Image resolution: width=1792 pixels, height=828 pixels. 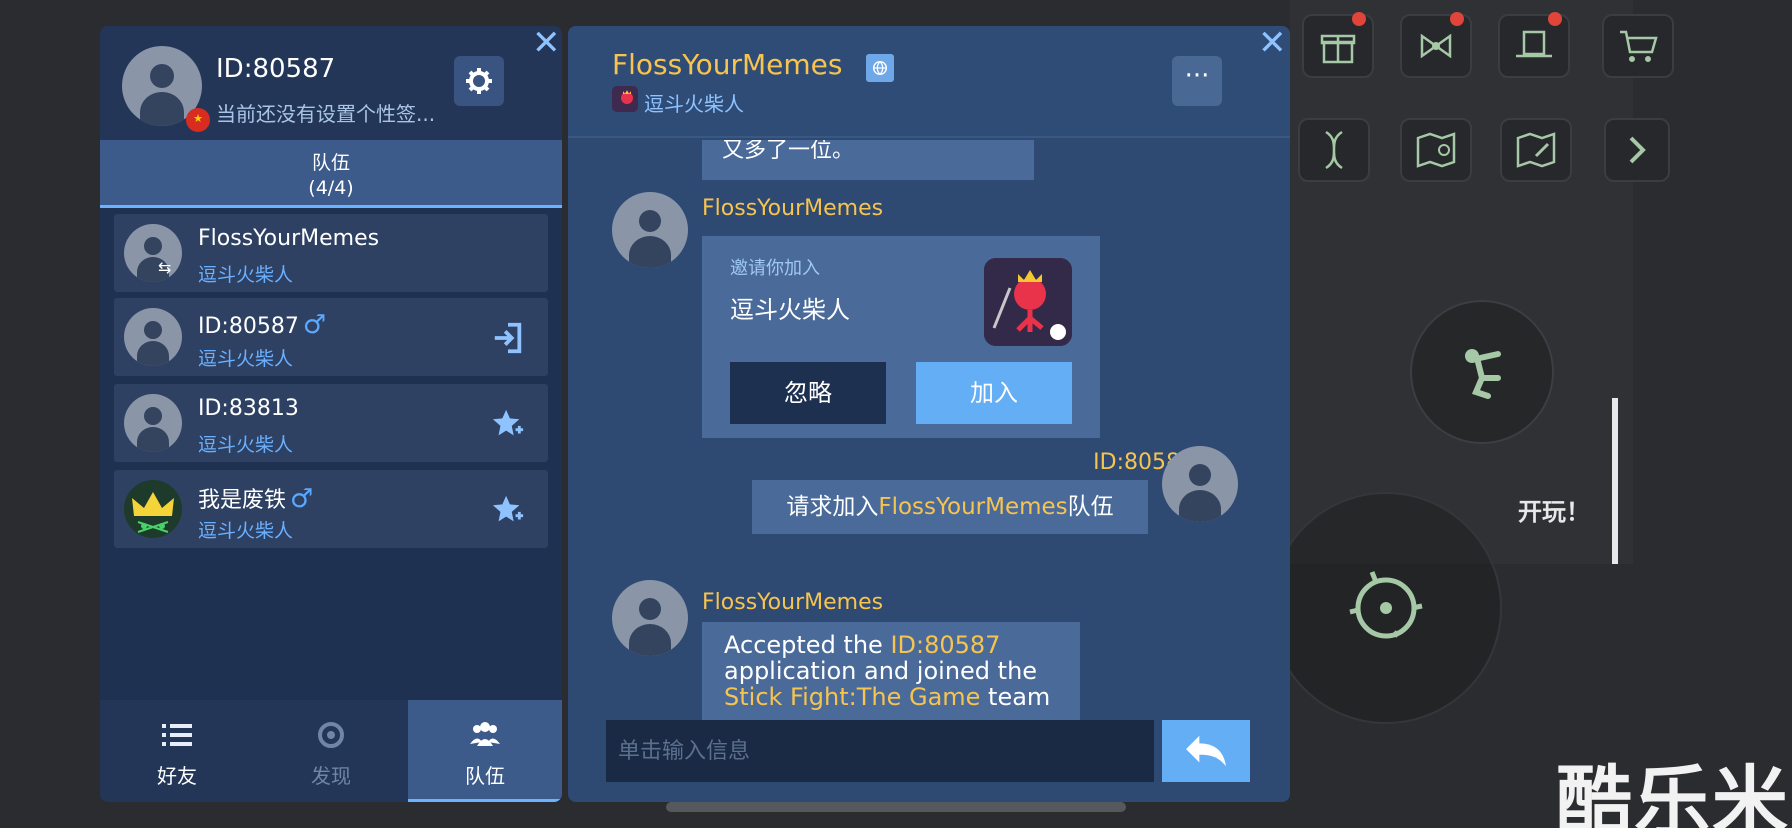 I want to click on map-edit-icon, so click(x=1536, y=150).